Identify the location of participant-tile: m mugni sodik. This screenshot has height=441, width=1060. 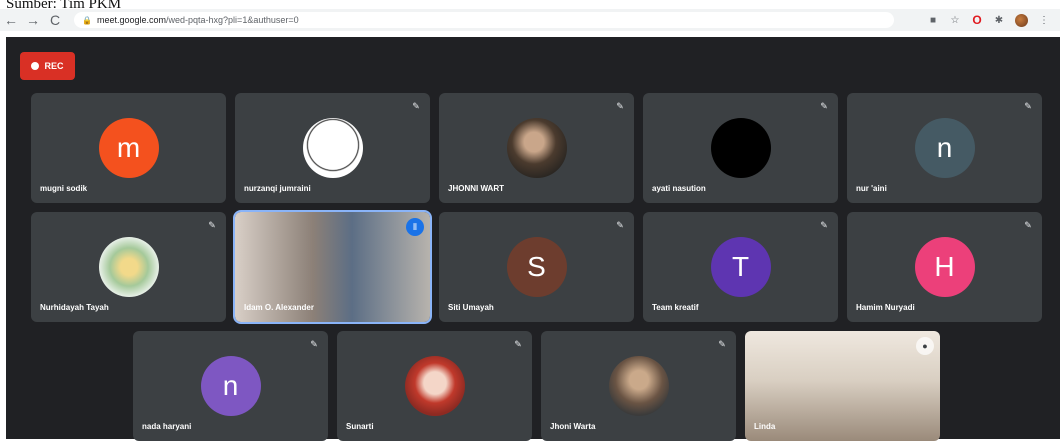
(128, 148).